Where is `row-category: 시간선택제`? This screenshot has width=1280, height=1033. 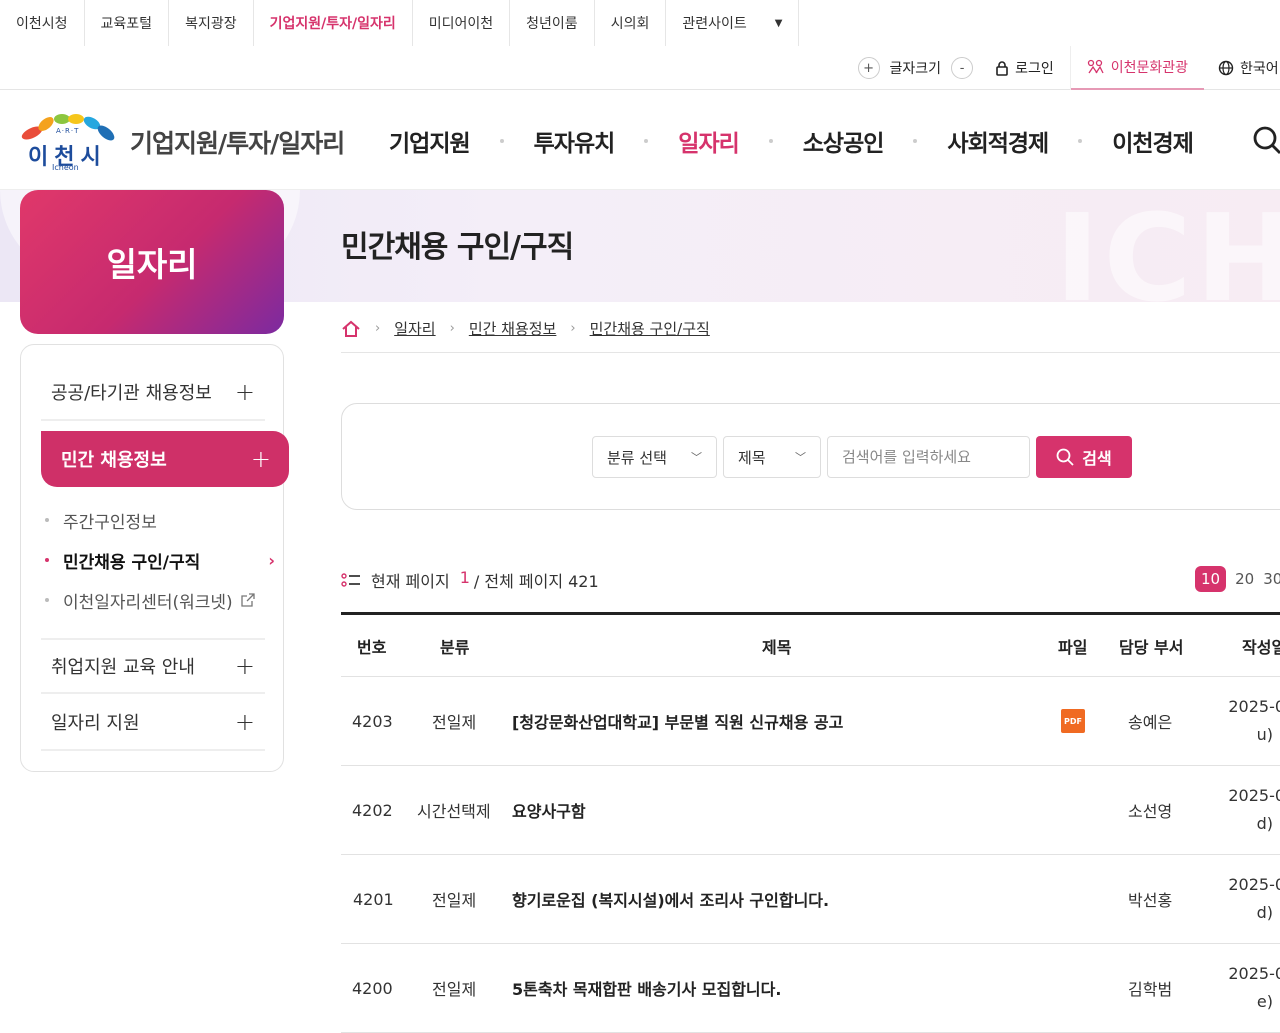 row-category: 시간선택제 is located at coordinates (454, 811).